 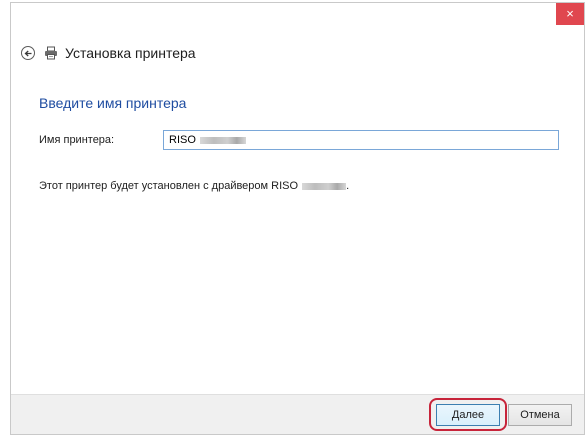 I want to click on window-title: Установка принтера, so click(x=130, y=53).